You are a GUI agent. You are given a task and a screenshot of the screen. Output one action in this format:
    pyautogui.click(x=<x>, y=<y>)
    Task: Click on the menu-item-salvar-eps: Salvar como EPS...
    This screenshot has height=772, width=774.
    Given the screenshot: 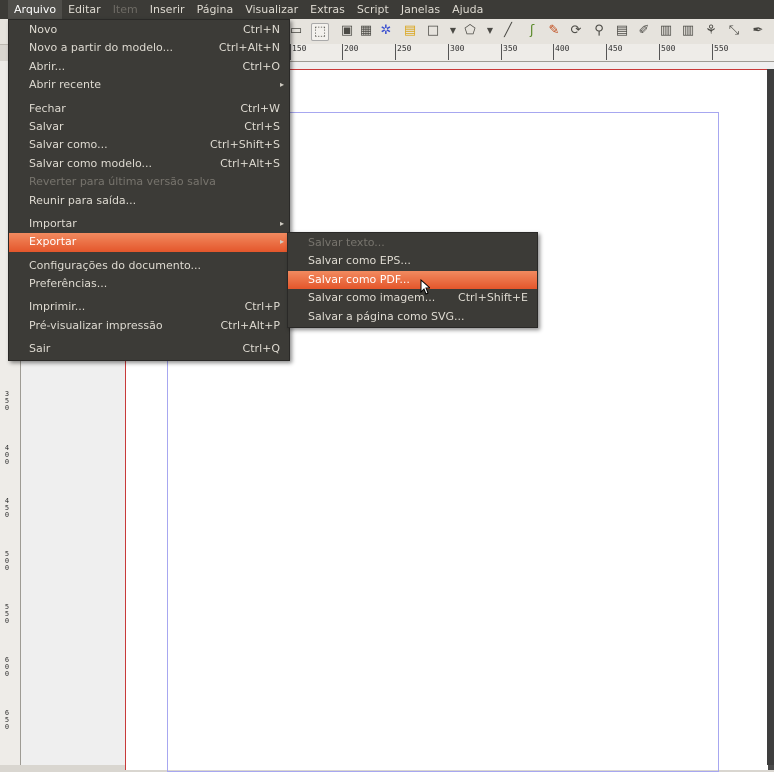 What is the action you would take?
    pyautogui.click(x=412, y=261)
    